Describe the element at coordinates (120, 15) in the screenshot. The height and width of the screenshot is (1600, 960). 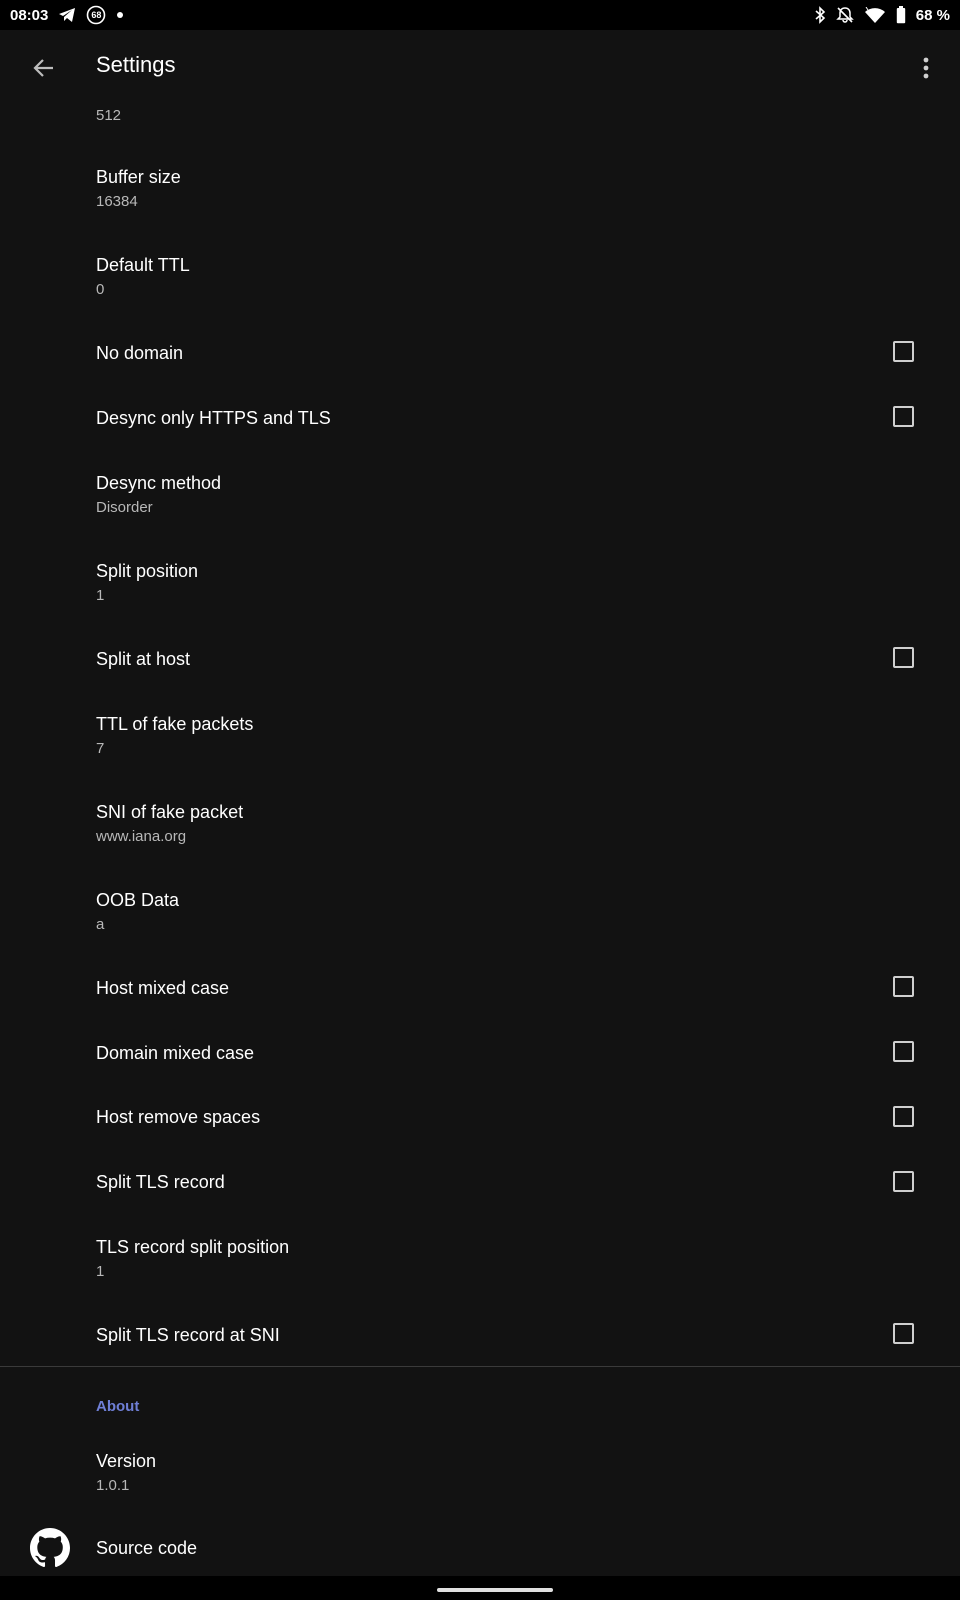
I see `dot-icon` at that location.